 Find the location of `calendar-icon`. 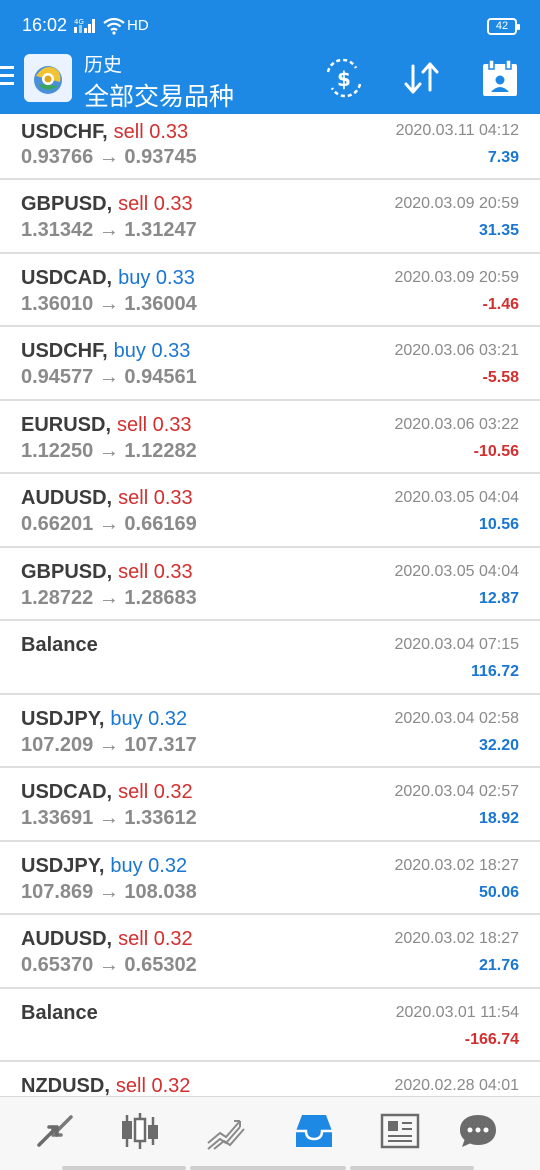

calendar-icon is located at coordinates (500, 78).